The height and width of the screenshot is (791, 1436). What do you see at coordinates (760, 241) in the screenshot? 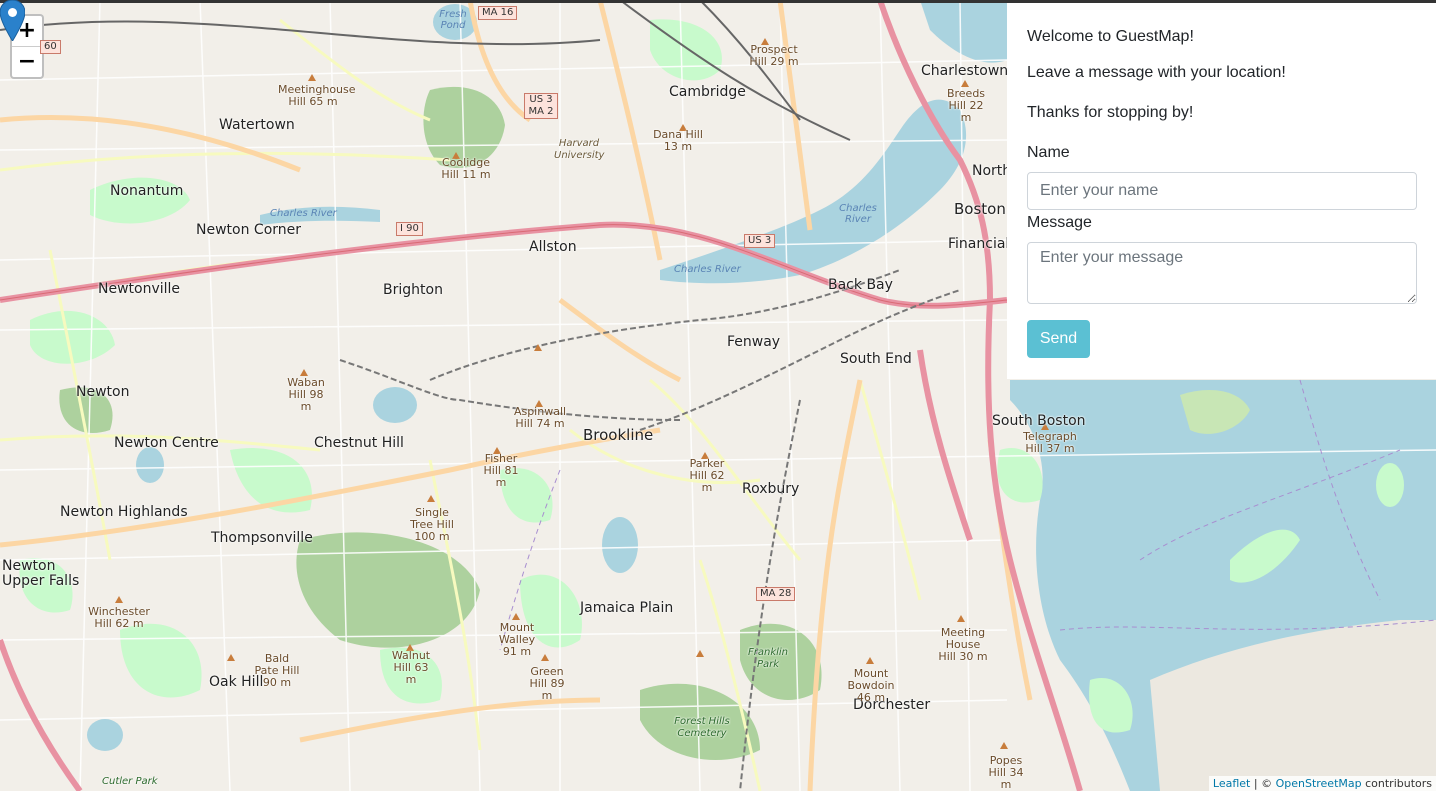
I see `route-shield: US 3` at bounding box center [760, 241].